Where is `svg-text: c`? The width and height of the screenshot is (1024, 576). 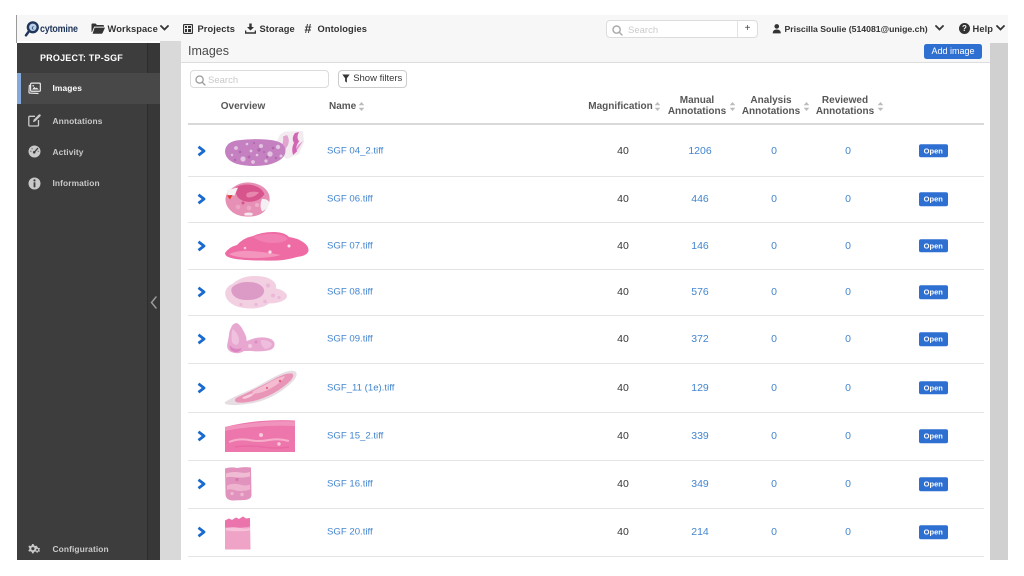
svg-text: c is located at coordinates (32, 29).